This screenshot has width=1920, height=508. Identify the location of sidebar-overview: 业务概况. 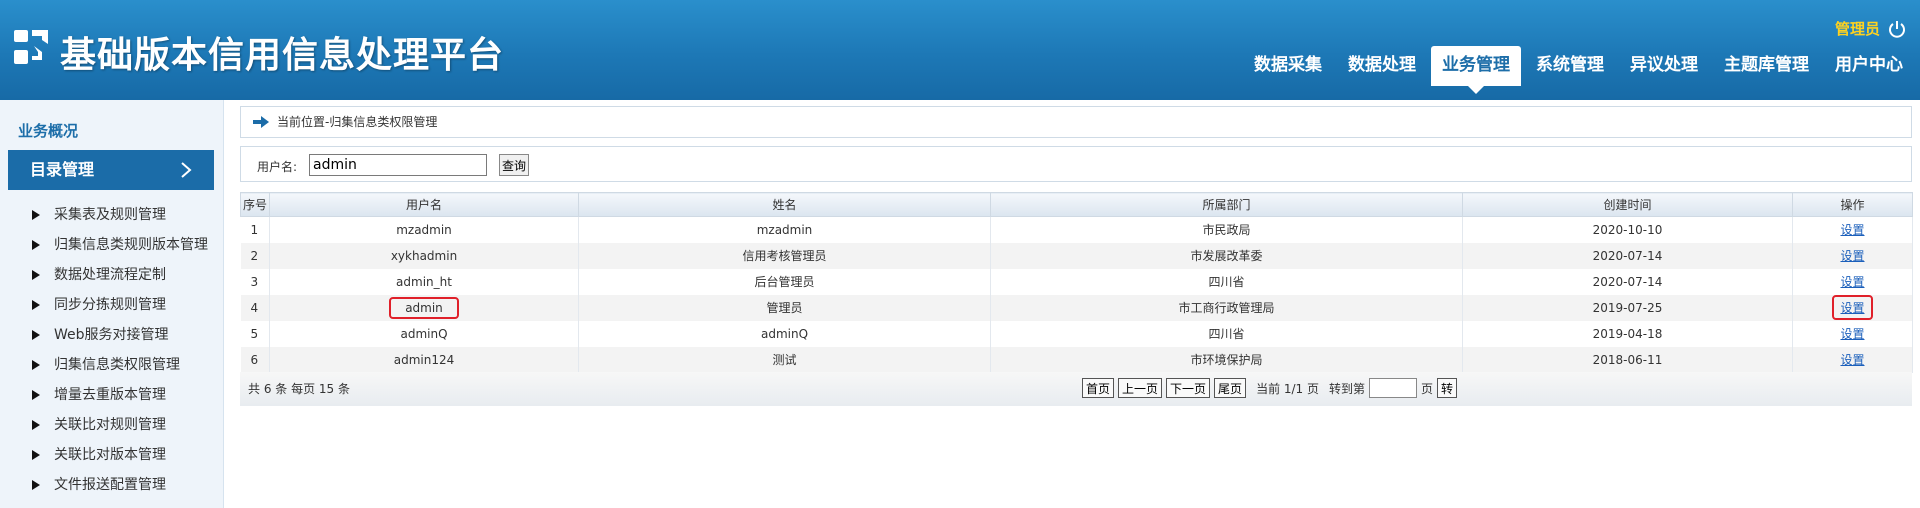
(48, 130).